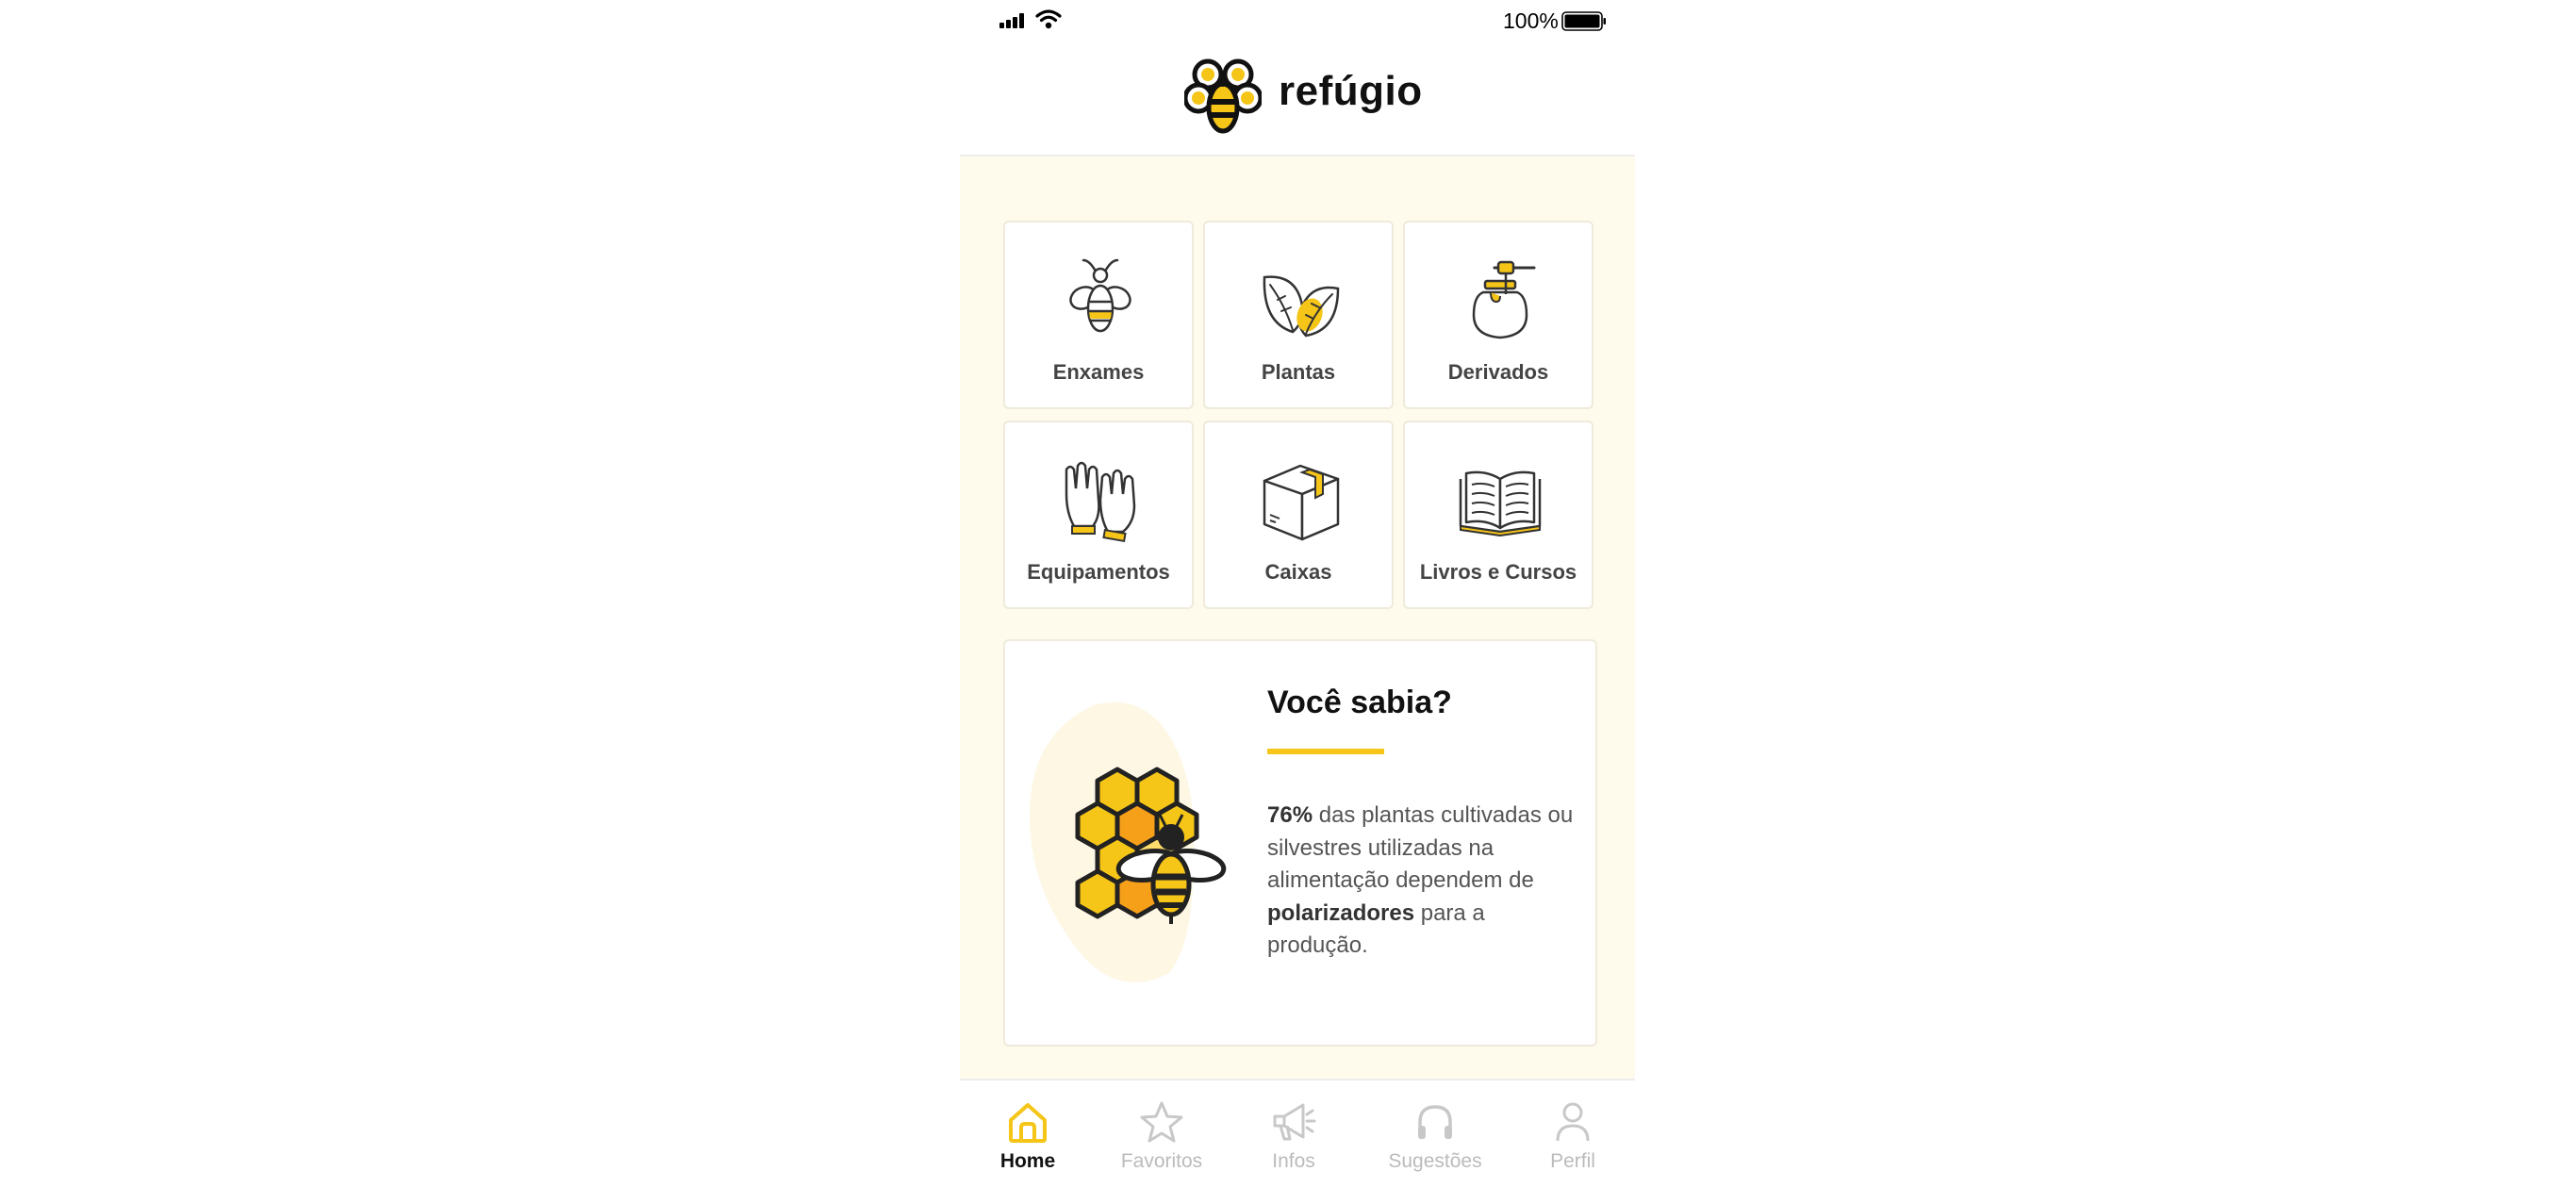  What do you see at coordinates (1161, 1161) in the screenshot?
I see `tab-label: Favoritos` at bounding box center [1161, 1161].